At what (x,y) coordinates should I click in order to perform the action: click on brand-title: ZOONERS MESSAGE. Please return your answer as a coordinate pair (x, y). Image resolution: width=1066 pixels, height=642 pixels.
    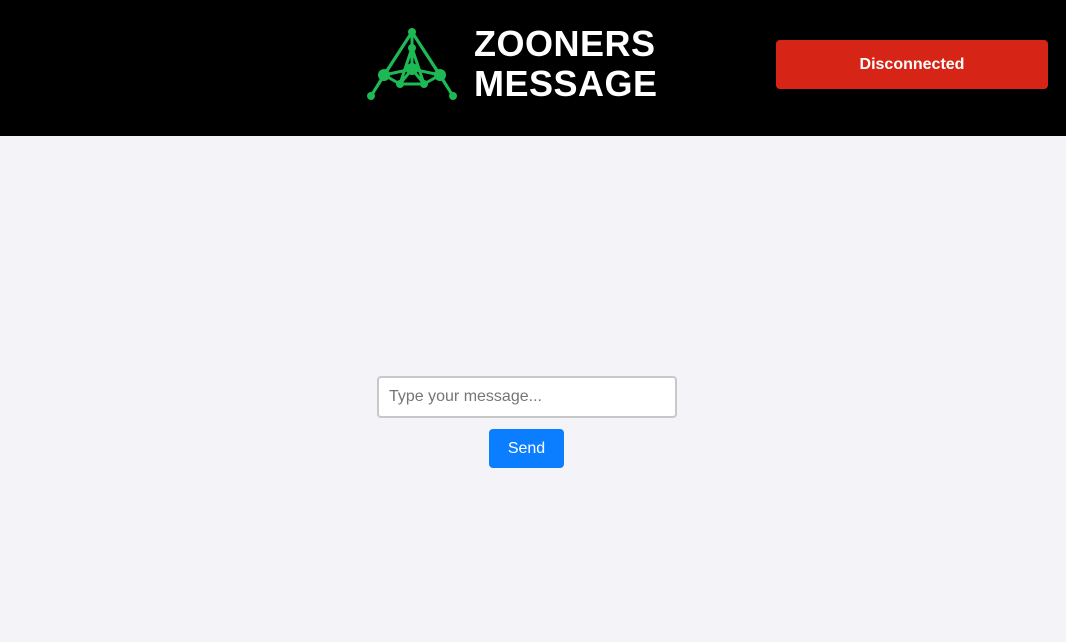
    Looking at the image, I should click on (566, 64).